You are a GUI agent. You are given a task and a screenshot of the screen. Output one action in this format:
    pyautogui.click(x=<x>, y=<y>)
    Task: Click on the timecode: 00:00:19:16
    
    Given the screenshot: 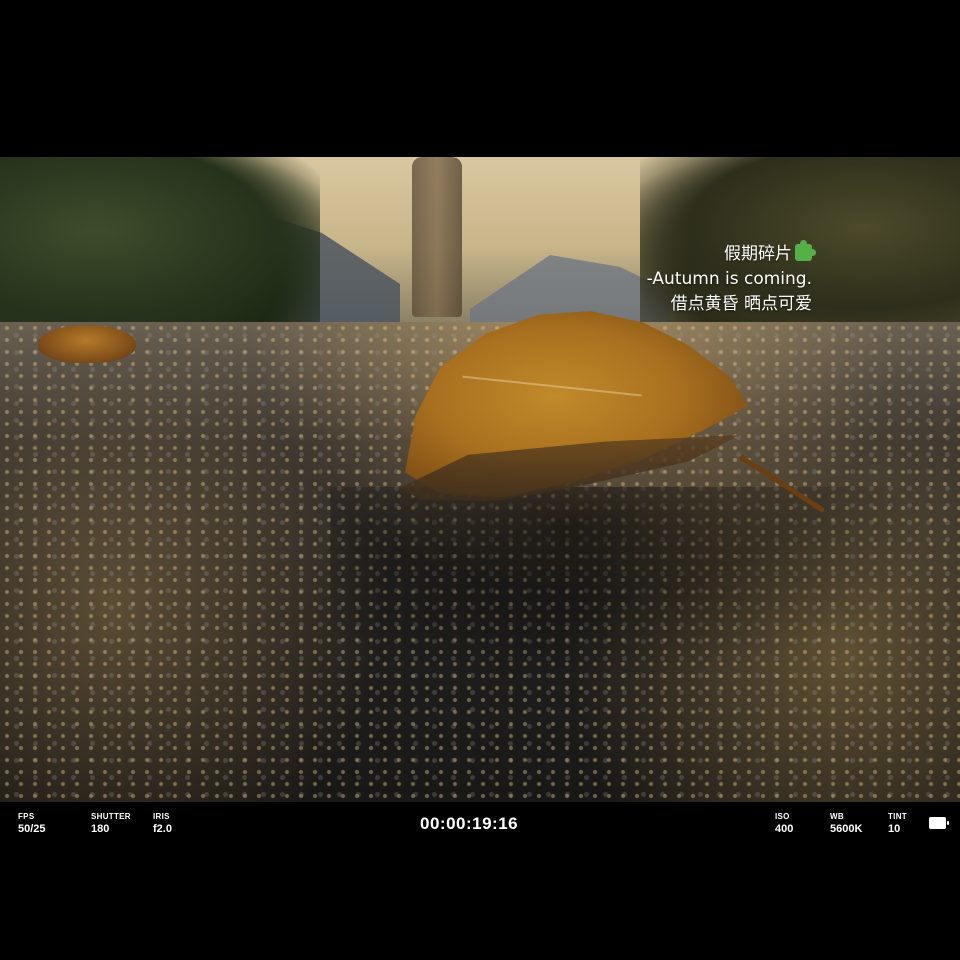 What is the action you would take?
    pyautogui.click(x=469, y=823)
    